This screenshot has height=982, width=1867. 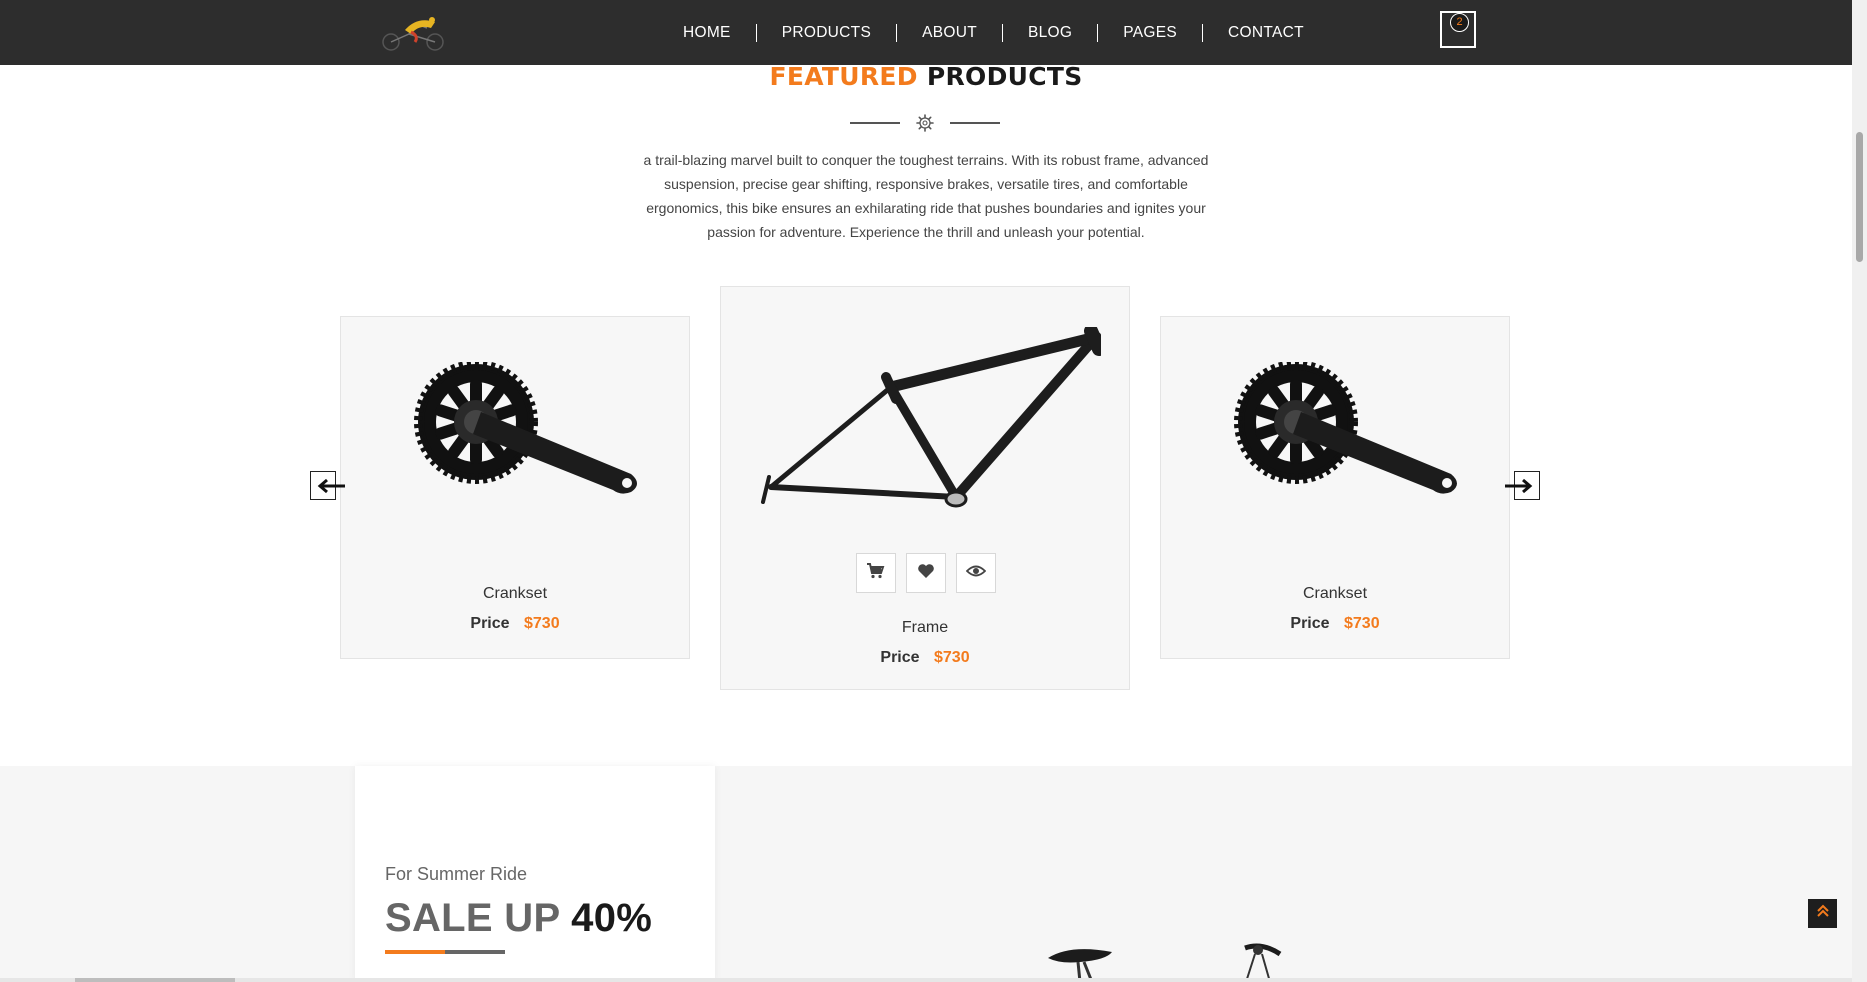 I want to click on product-card: Frame Price $730, so click(x=925, y=488).